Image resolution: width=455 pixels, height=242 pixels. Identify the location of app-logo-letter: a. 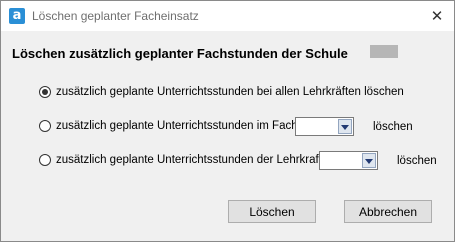
(17, 15).